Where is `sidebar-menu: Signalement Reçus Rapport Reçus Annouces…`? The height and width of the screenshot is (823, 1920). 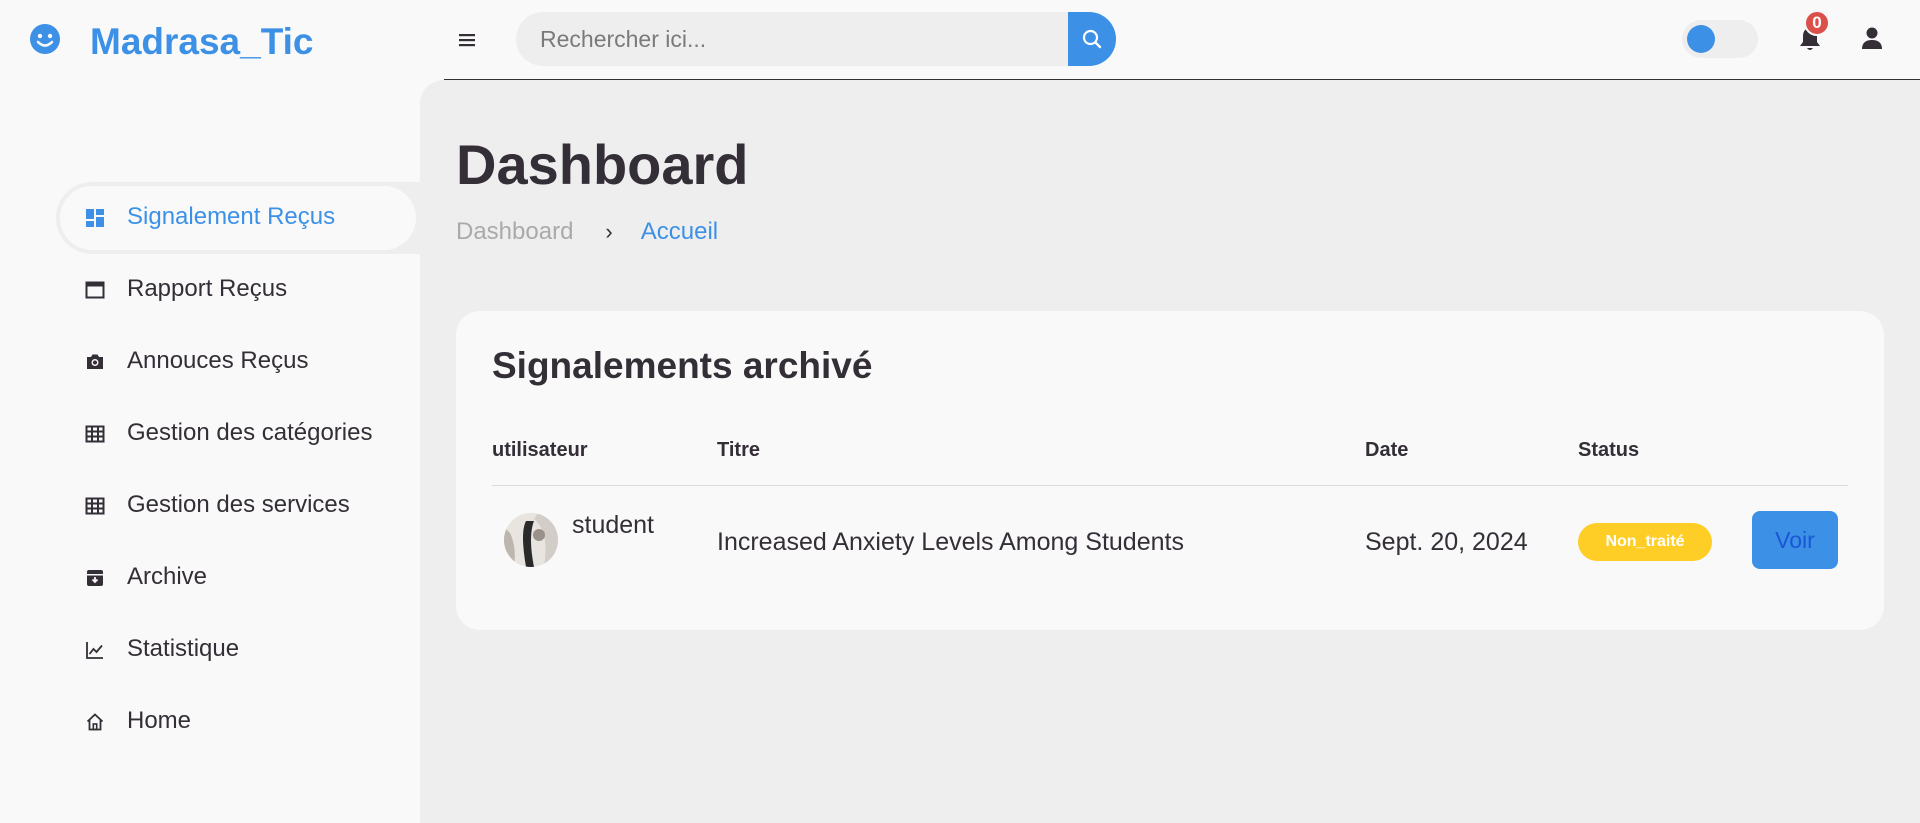
sidebar-menu: Signalement Reçus Rapport Reçus Annouces… is located at coordinates (238, 470).